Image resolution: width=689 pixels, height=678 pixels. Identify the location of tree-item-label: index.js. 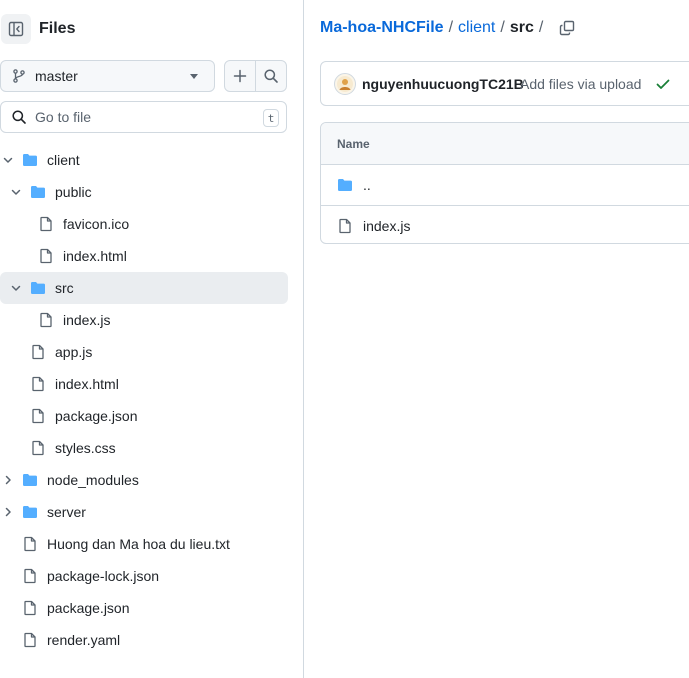
(87, 320).